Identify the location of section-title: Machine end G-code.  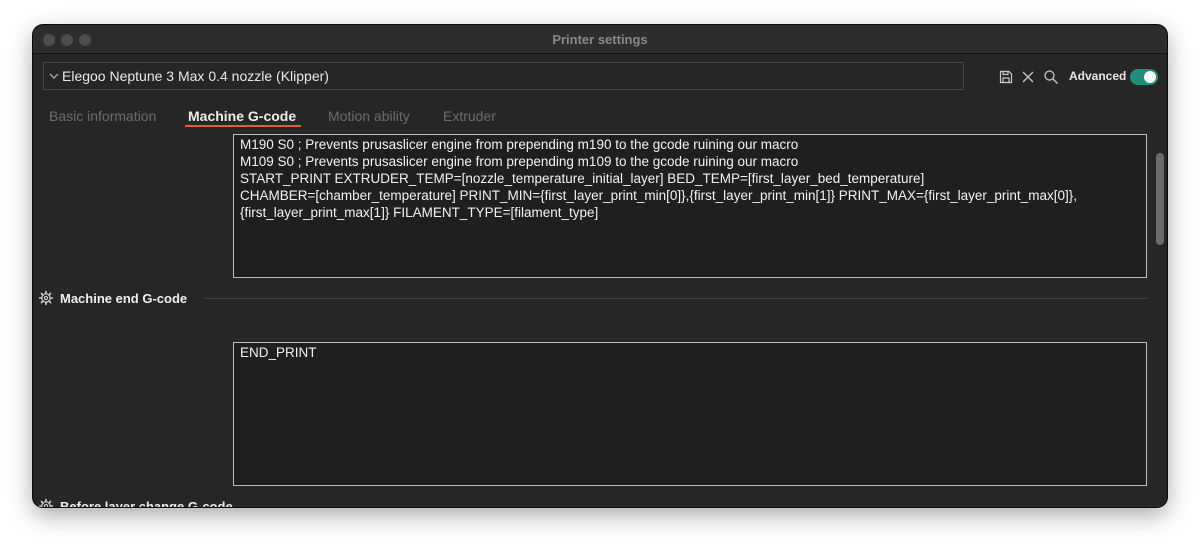
(124, 298).